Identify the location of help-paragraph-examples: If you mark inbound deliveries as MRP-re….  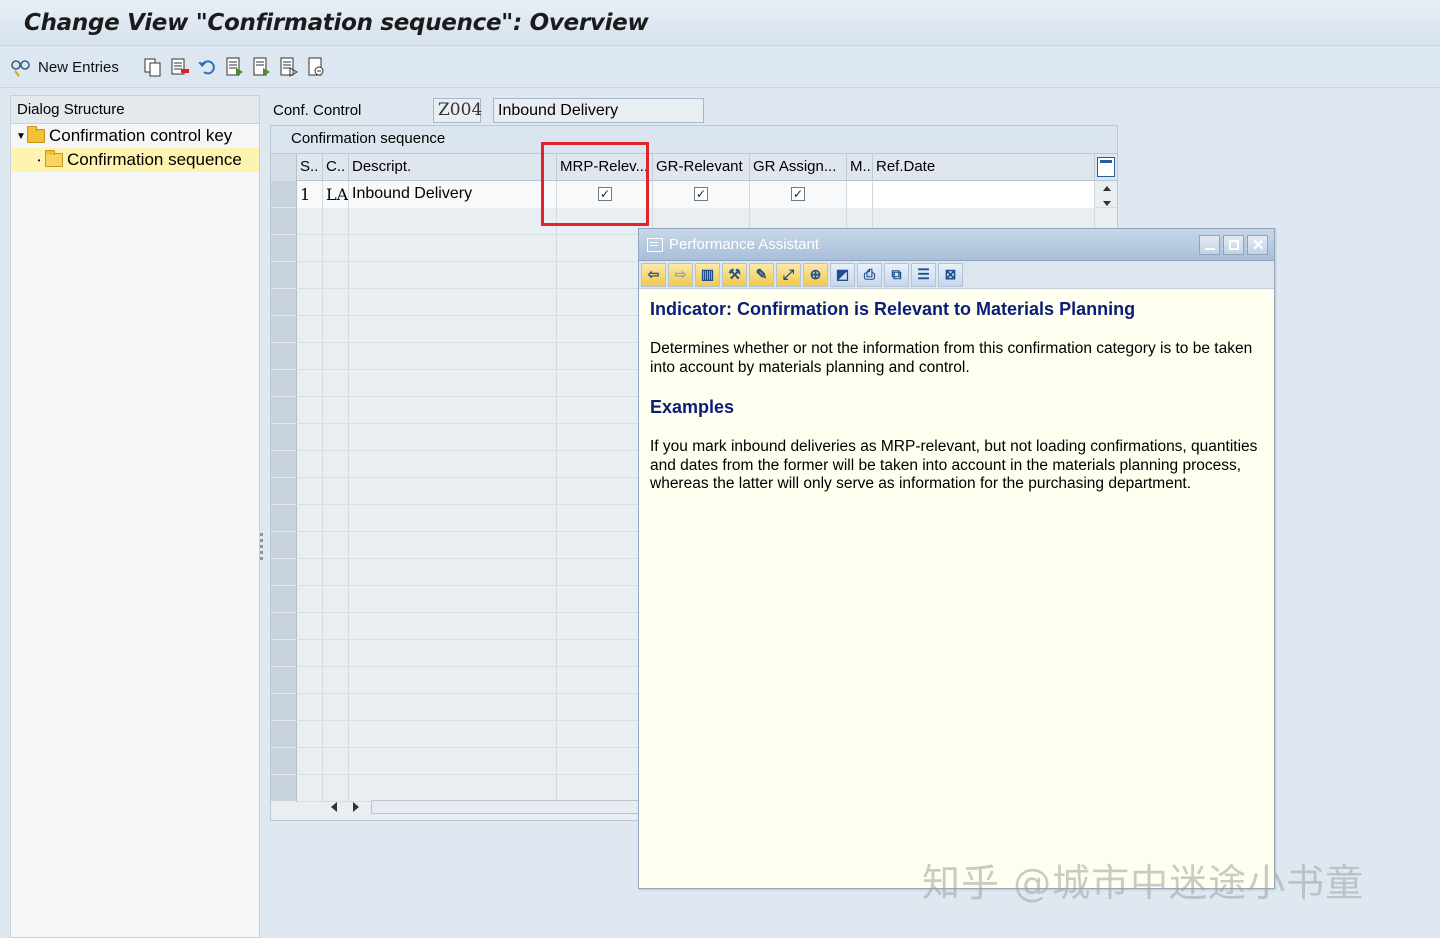
(954, 465).